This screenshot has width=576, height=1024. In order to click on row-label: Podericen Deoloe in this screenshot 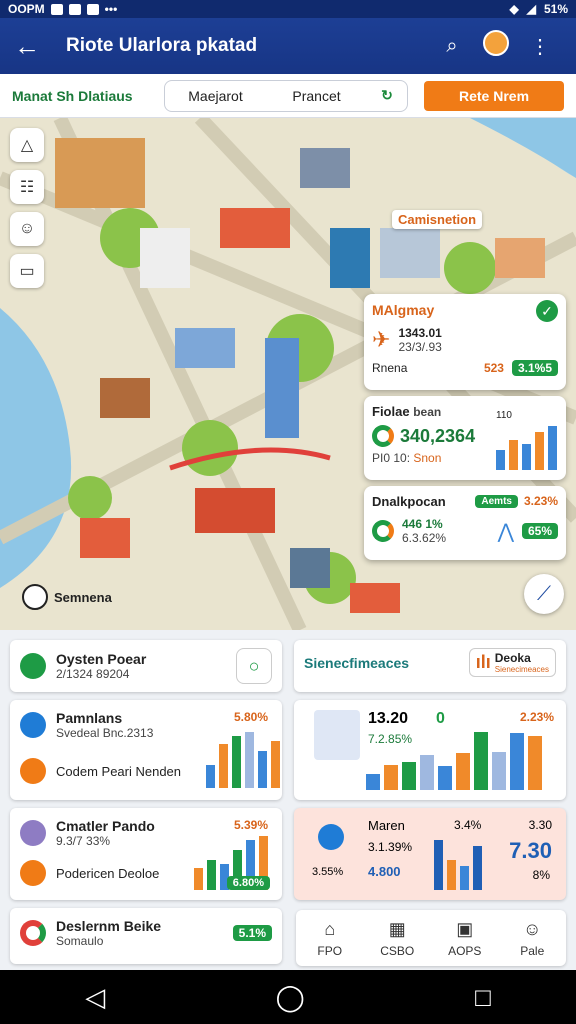, I will do `click(108, 873)`.